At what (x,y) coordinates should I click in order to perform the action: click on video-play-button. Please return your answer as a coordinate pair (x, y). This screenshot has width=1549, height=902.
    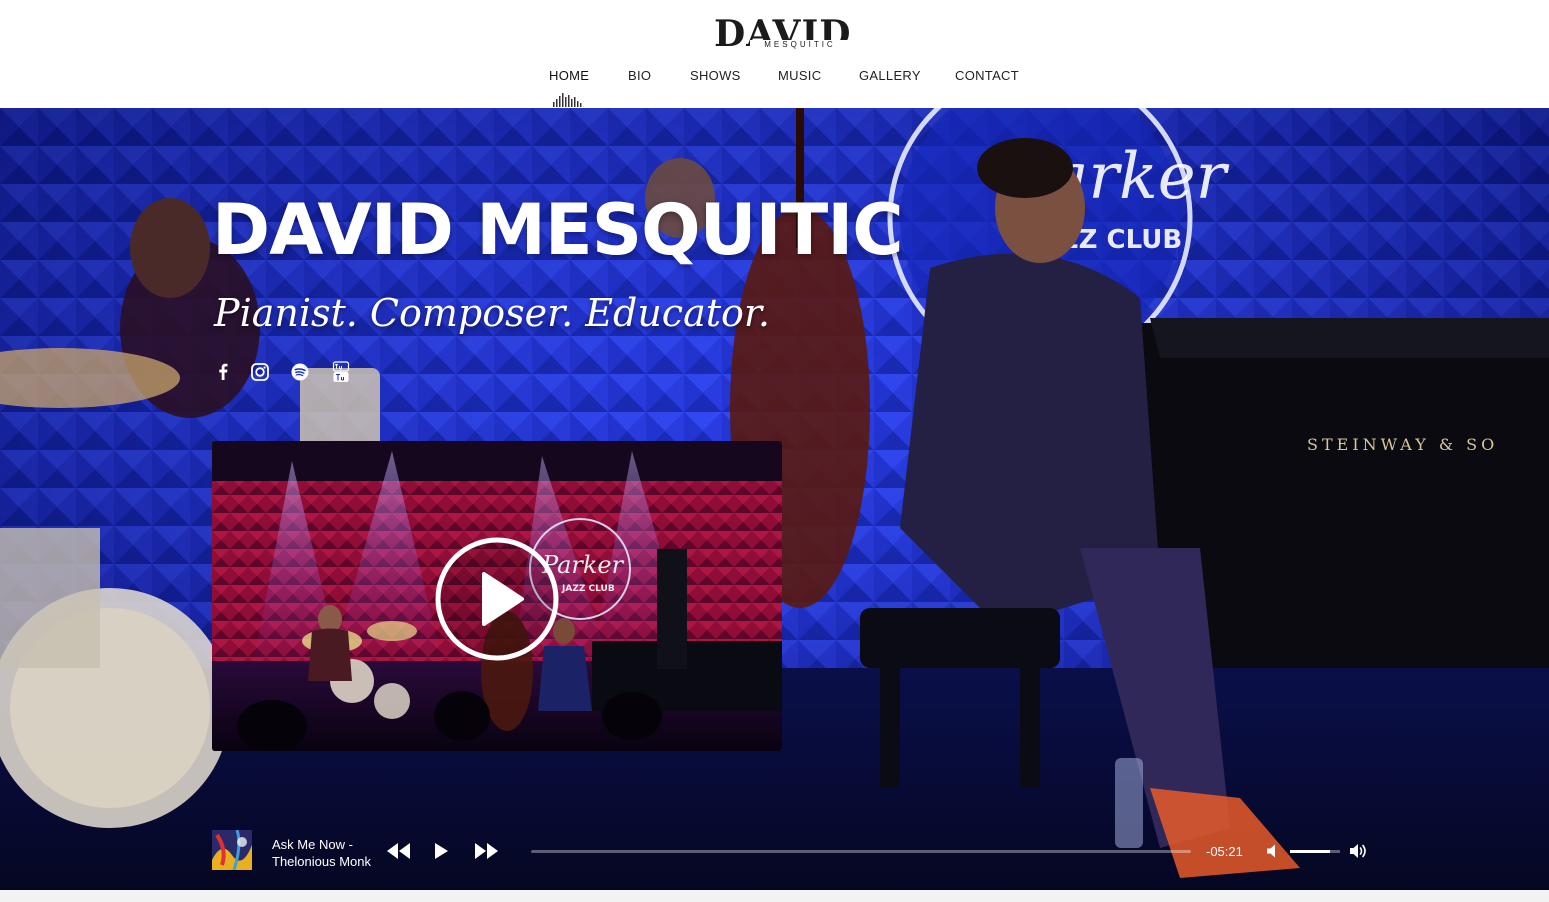
    Looking at the image, I should click on (497, 599).